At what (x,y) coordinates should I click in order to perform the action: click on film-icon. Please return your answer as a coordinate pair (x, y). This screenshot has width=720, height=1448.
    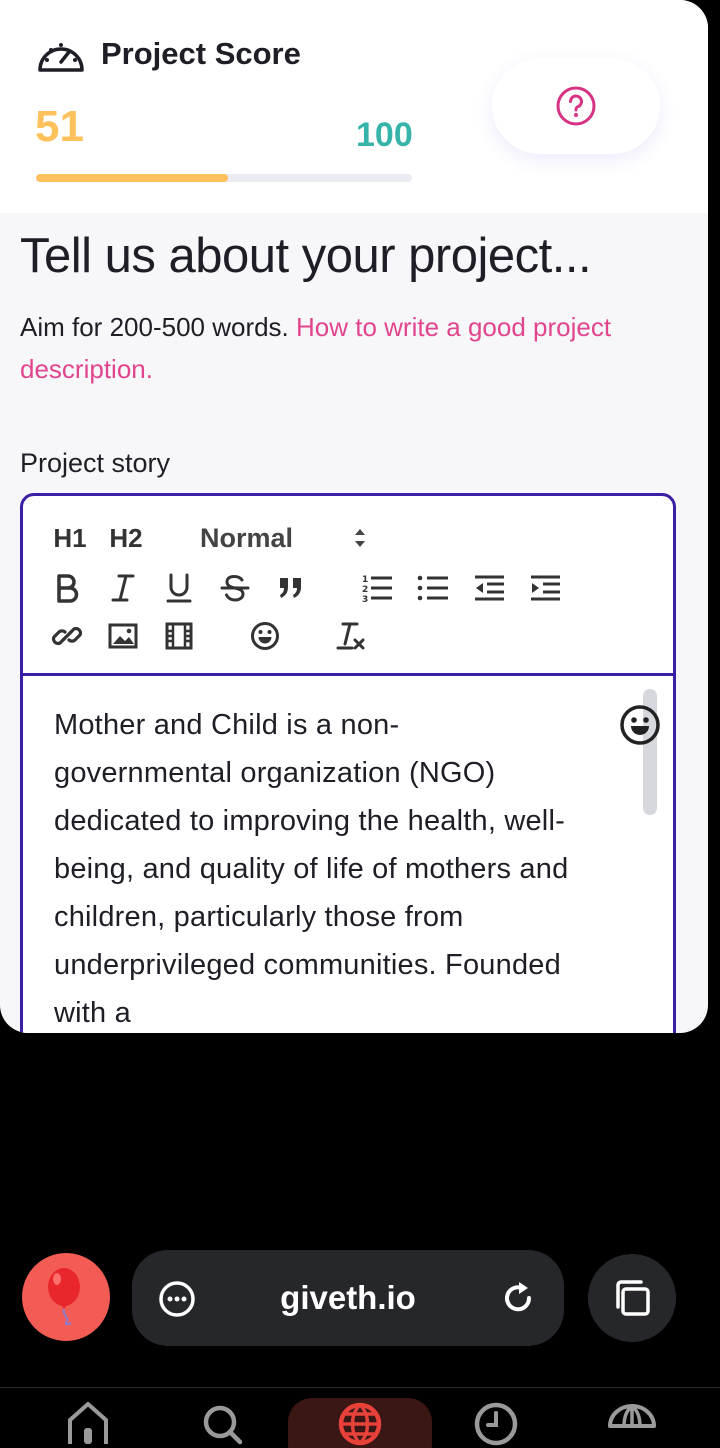
    Looking at the image, I should click on (179, 636).